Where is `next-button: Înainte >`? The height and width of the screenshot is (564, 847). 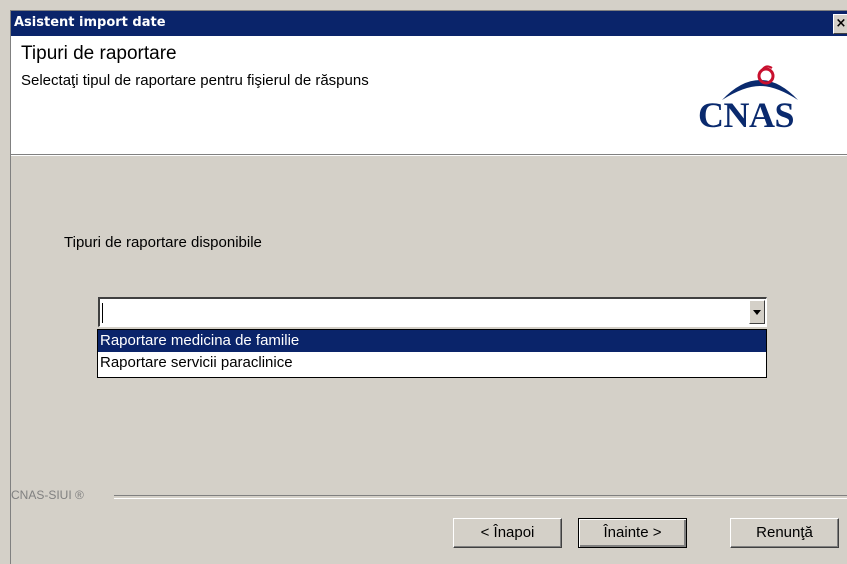
next-button: Înainte > is located at coordinates (632, 533).